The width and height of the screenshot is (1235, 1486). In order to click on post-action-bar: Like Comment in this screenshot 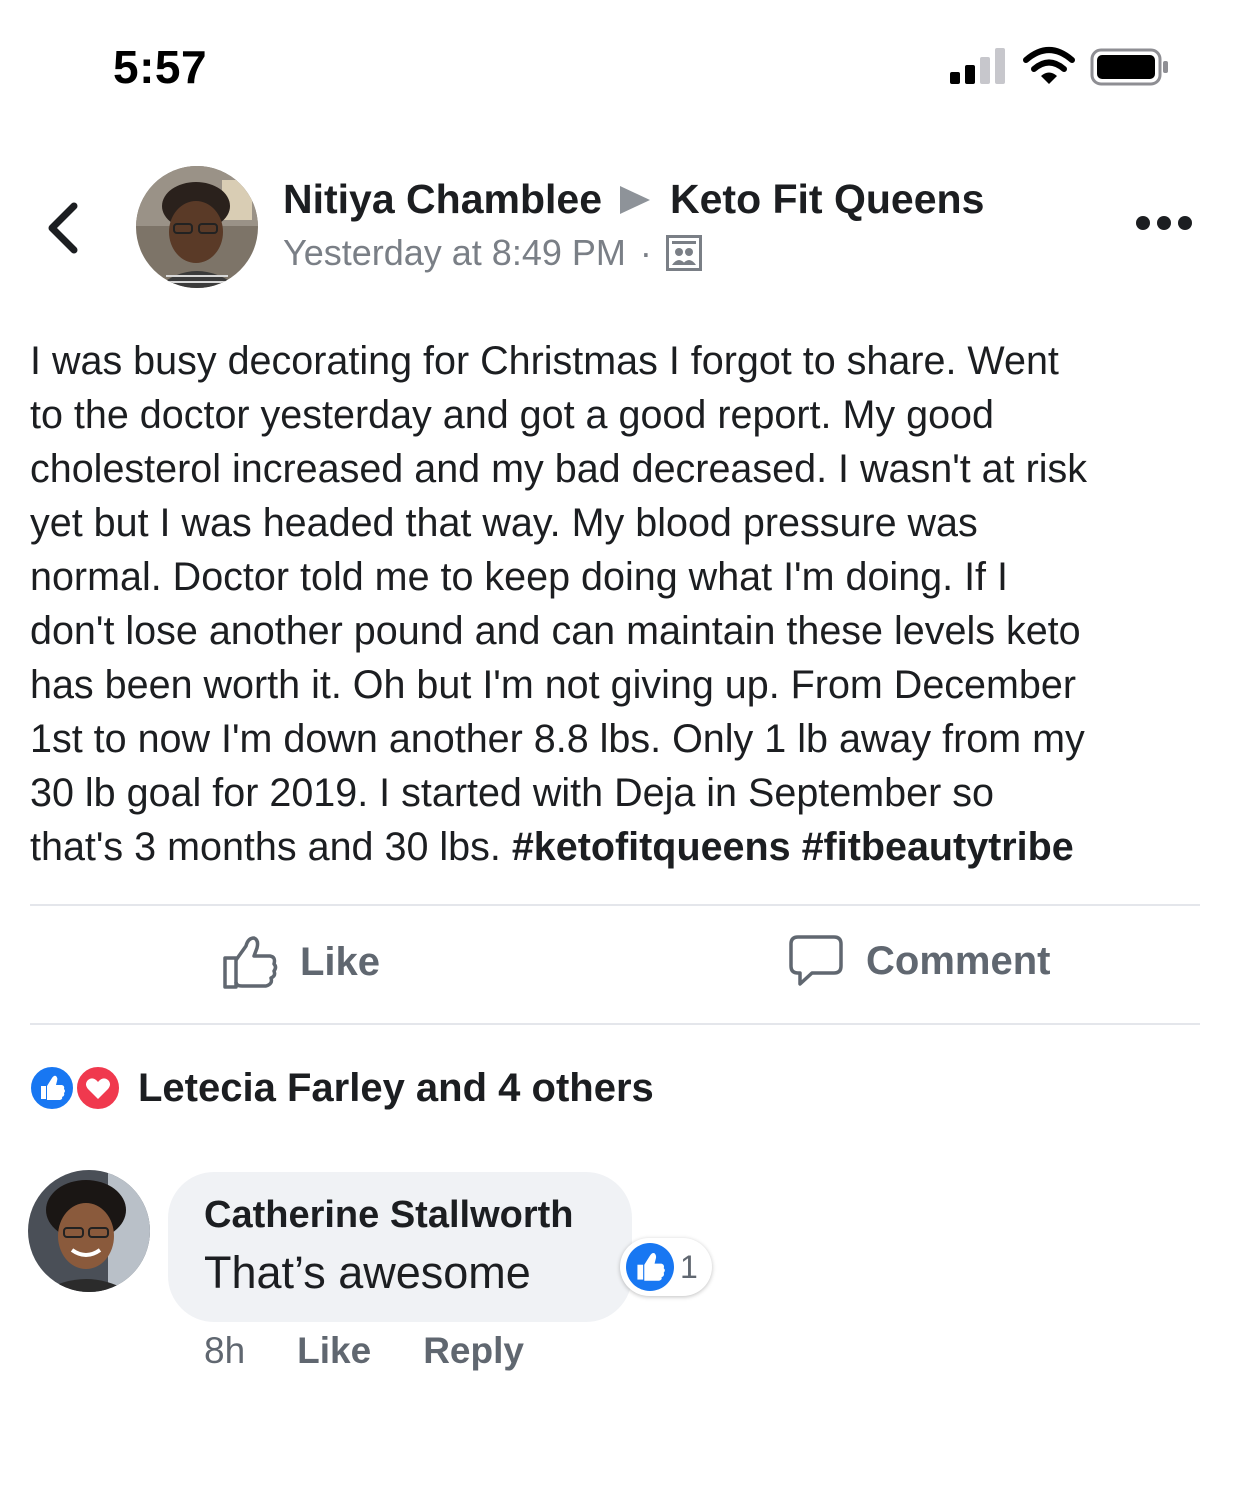, I will do `click(617, 965)`.